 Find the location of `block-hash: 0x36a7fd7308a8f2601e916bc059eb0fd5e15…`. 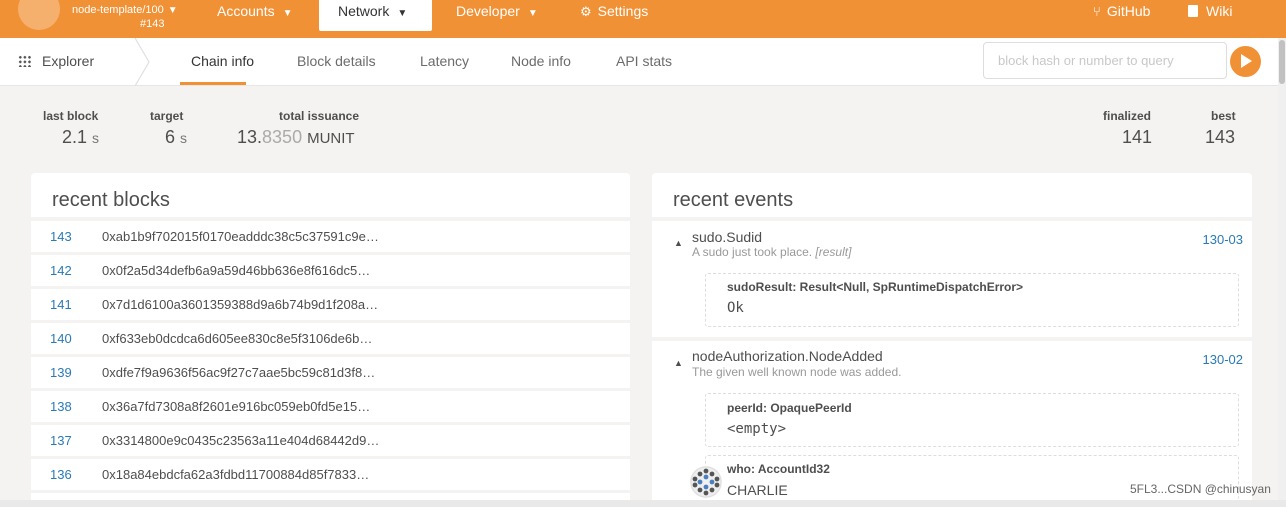

block-hash: 0x36a7fd7308a8f2601e916bc059eb0fd5e15… is located at coordinates (236, 406).